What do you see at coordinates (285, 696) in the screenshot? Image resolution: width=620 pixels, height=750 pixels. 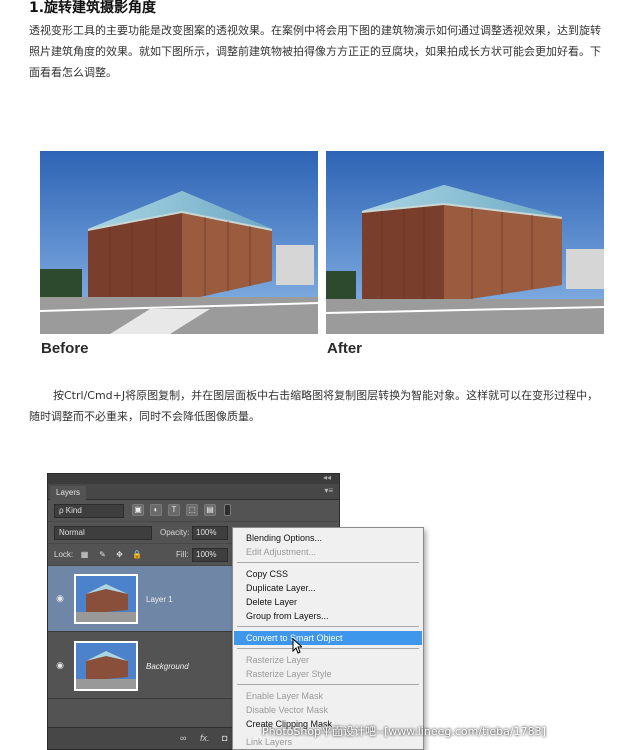 I see `menu-item-enable-layer-mask: Enable Layer Mask` at bounding box center [285, 696].